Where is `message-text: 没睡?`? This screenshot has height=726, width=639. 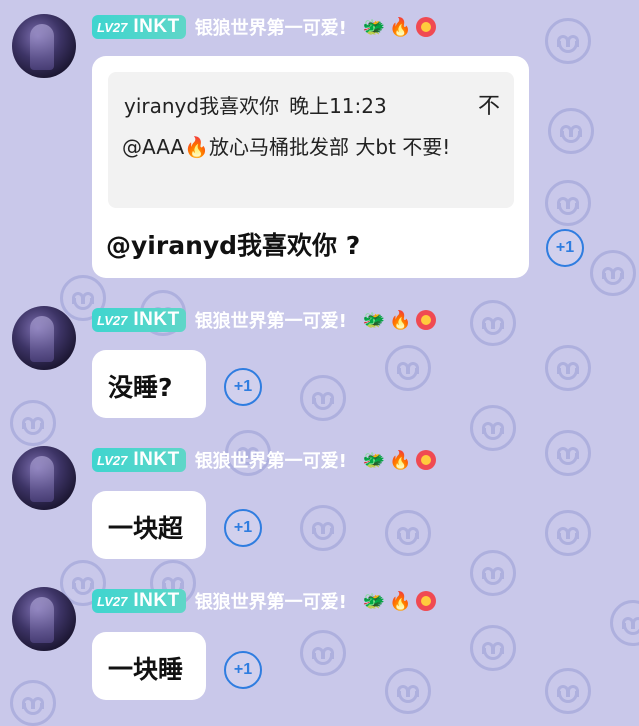 message-text: 没睡? is located at coordinates (140, 387).